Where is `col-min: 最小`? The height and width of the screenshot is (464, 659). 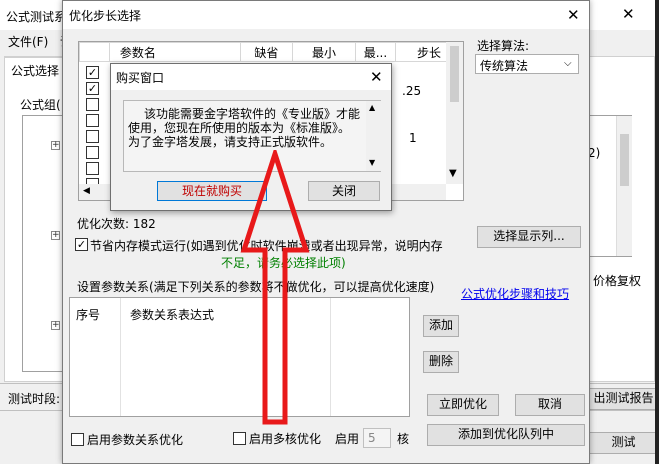 col-min: 最小 is located at coordinates (324, 52).